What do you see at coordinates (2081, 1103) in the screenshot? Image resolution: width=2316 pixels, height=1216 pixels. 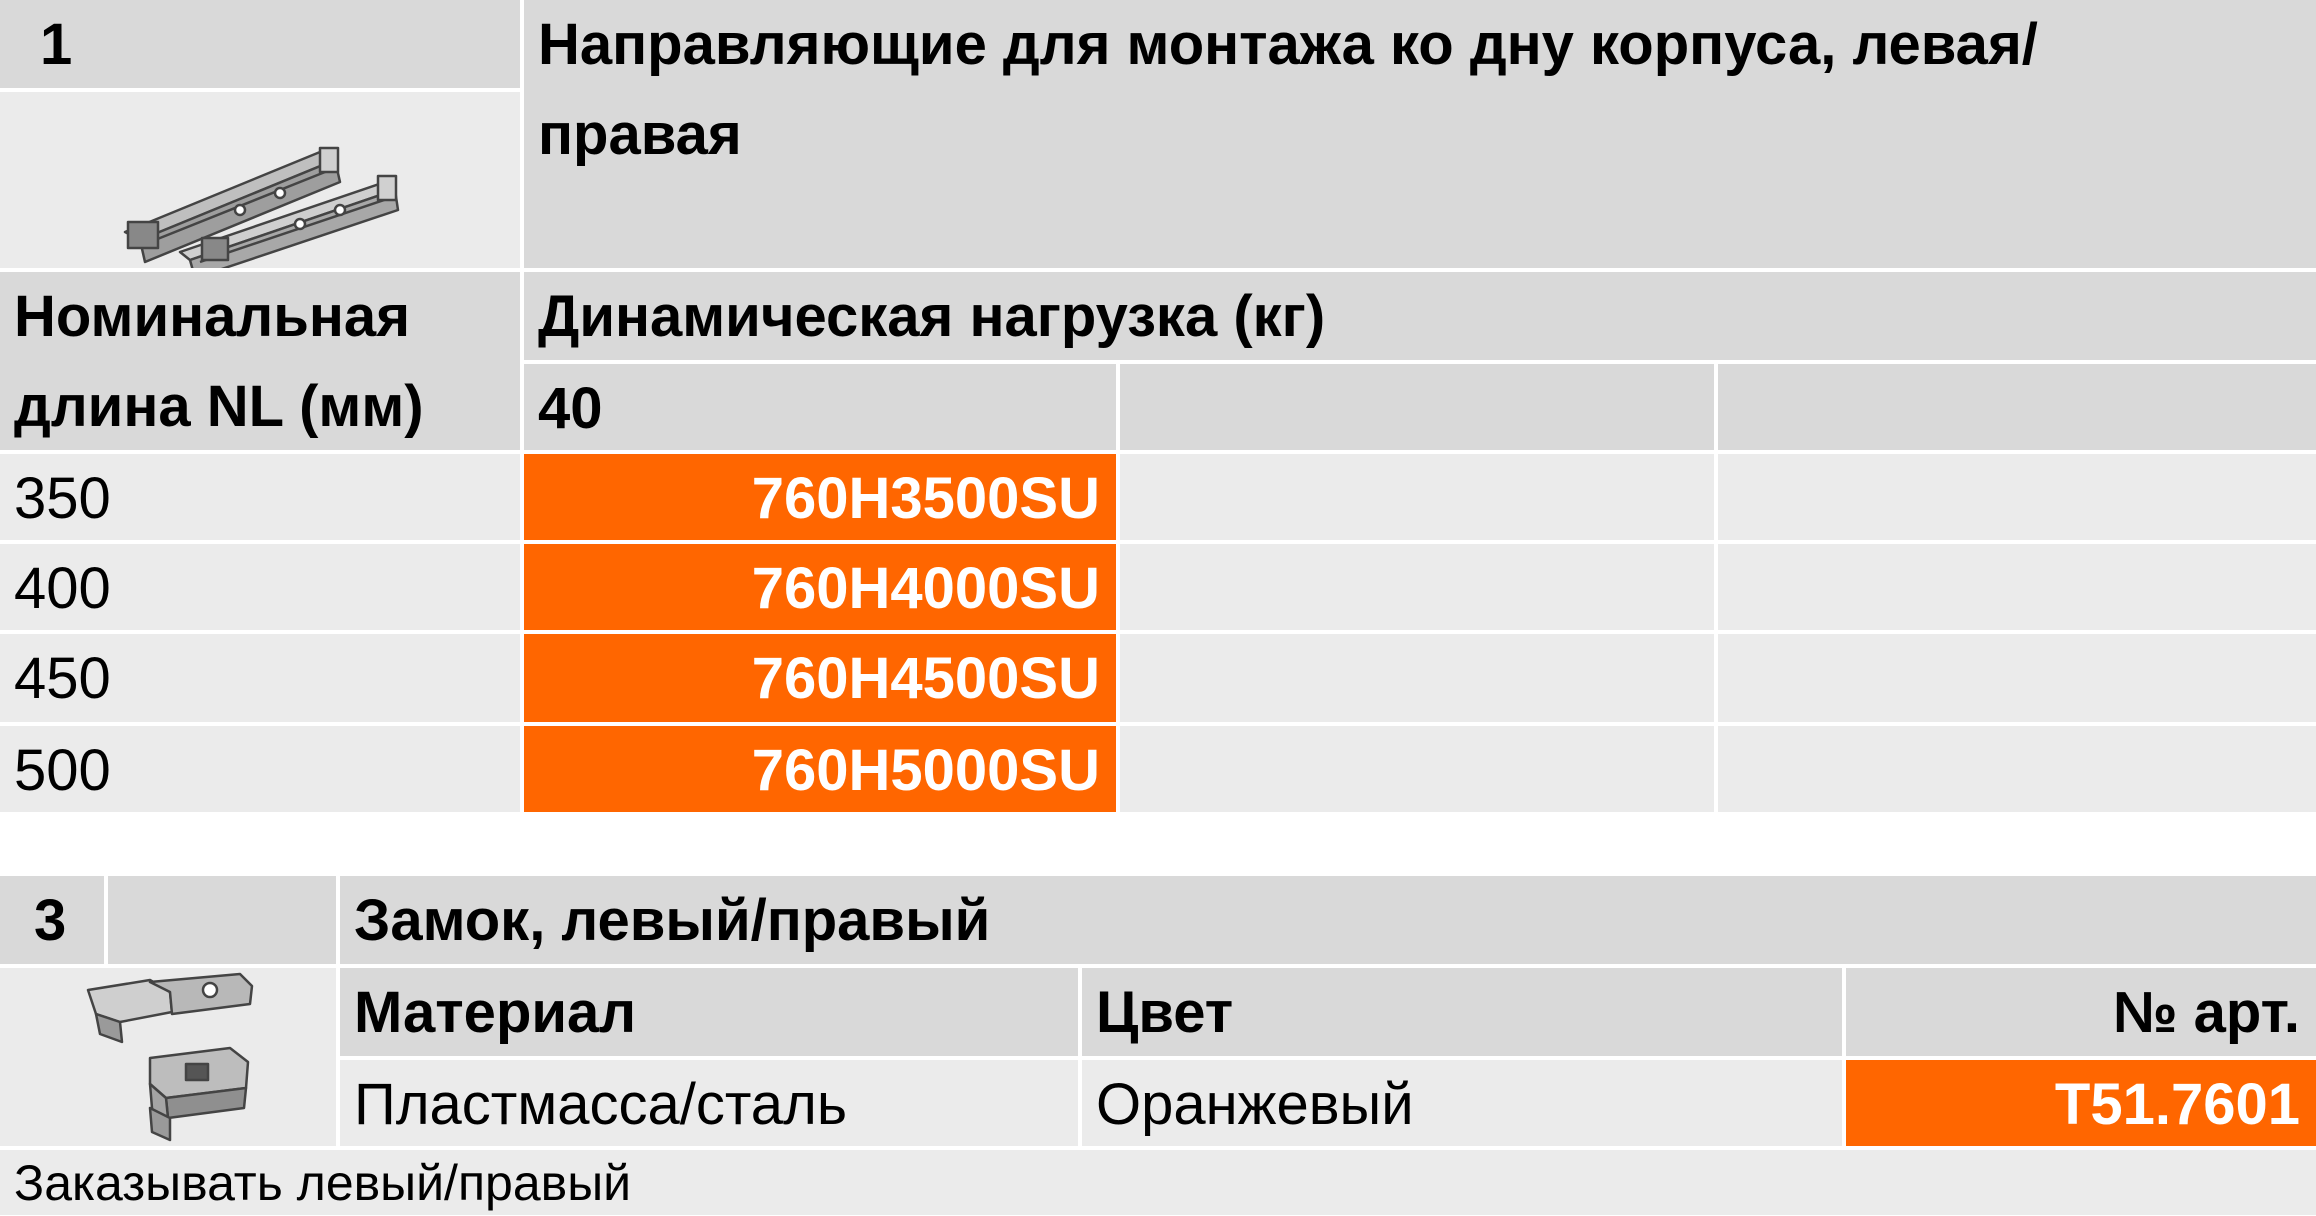 I see `article-value: T51.7601` at bounding box center [2081, 1103].